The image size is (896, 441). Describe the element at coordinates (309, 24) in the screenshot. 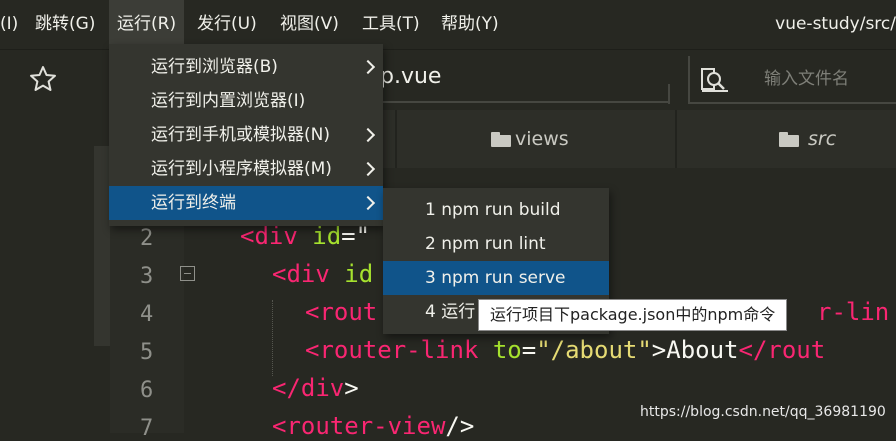

I see `menu-item-view: 视图(V)` at that location.